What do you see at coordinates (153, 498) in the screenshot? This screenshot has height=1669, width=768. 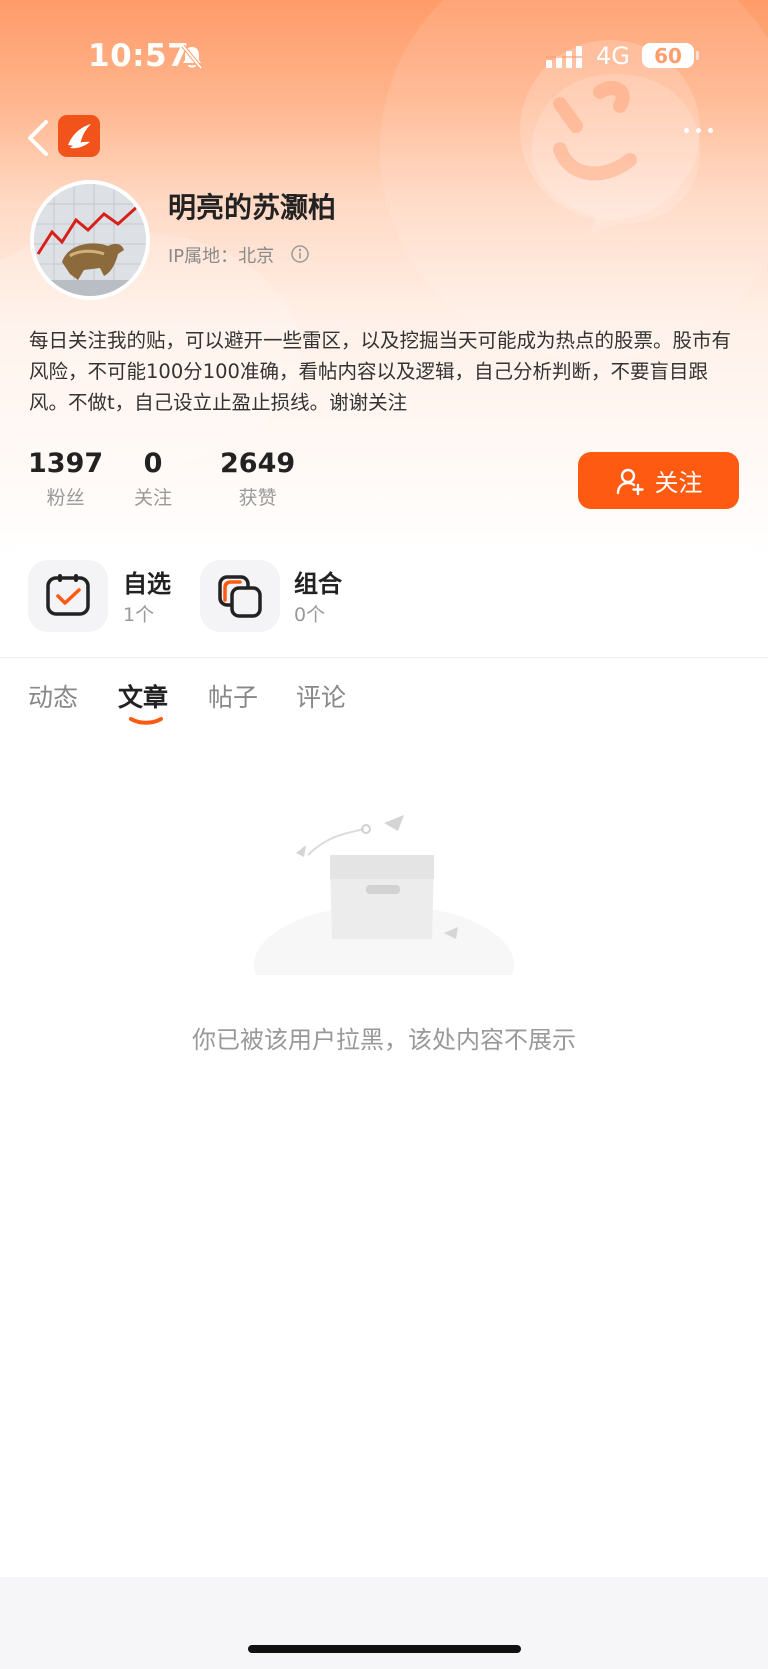 I see `stat-label: 关注` at bounding box center [153, 498].